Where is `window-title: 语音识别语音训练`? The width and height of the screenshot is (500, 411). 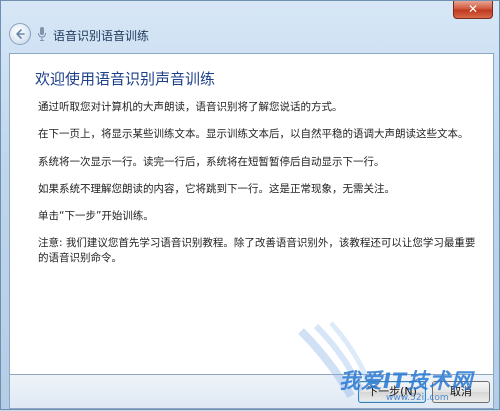
window-title: 语音识别语音训练 is located at coordinates (101, 36).